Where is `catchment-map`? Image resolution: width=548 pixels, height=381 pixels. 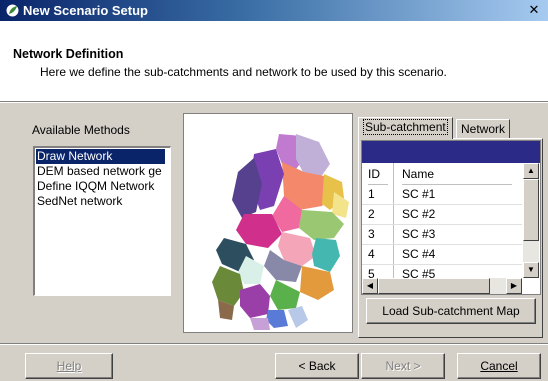 catchment-map is located at coordinates (280, 232).